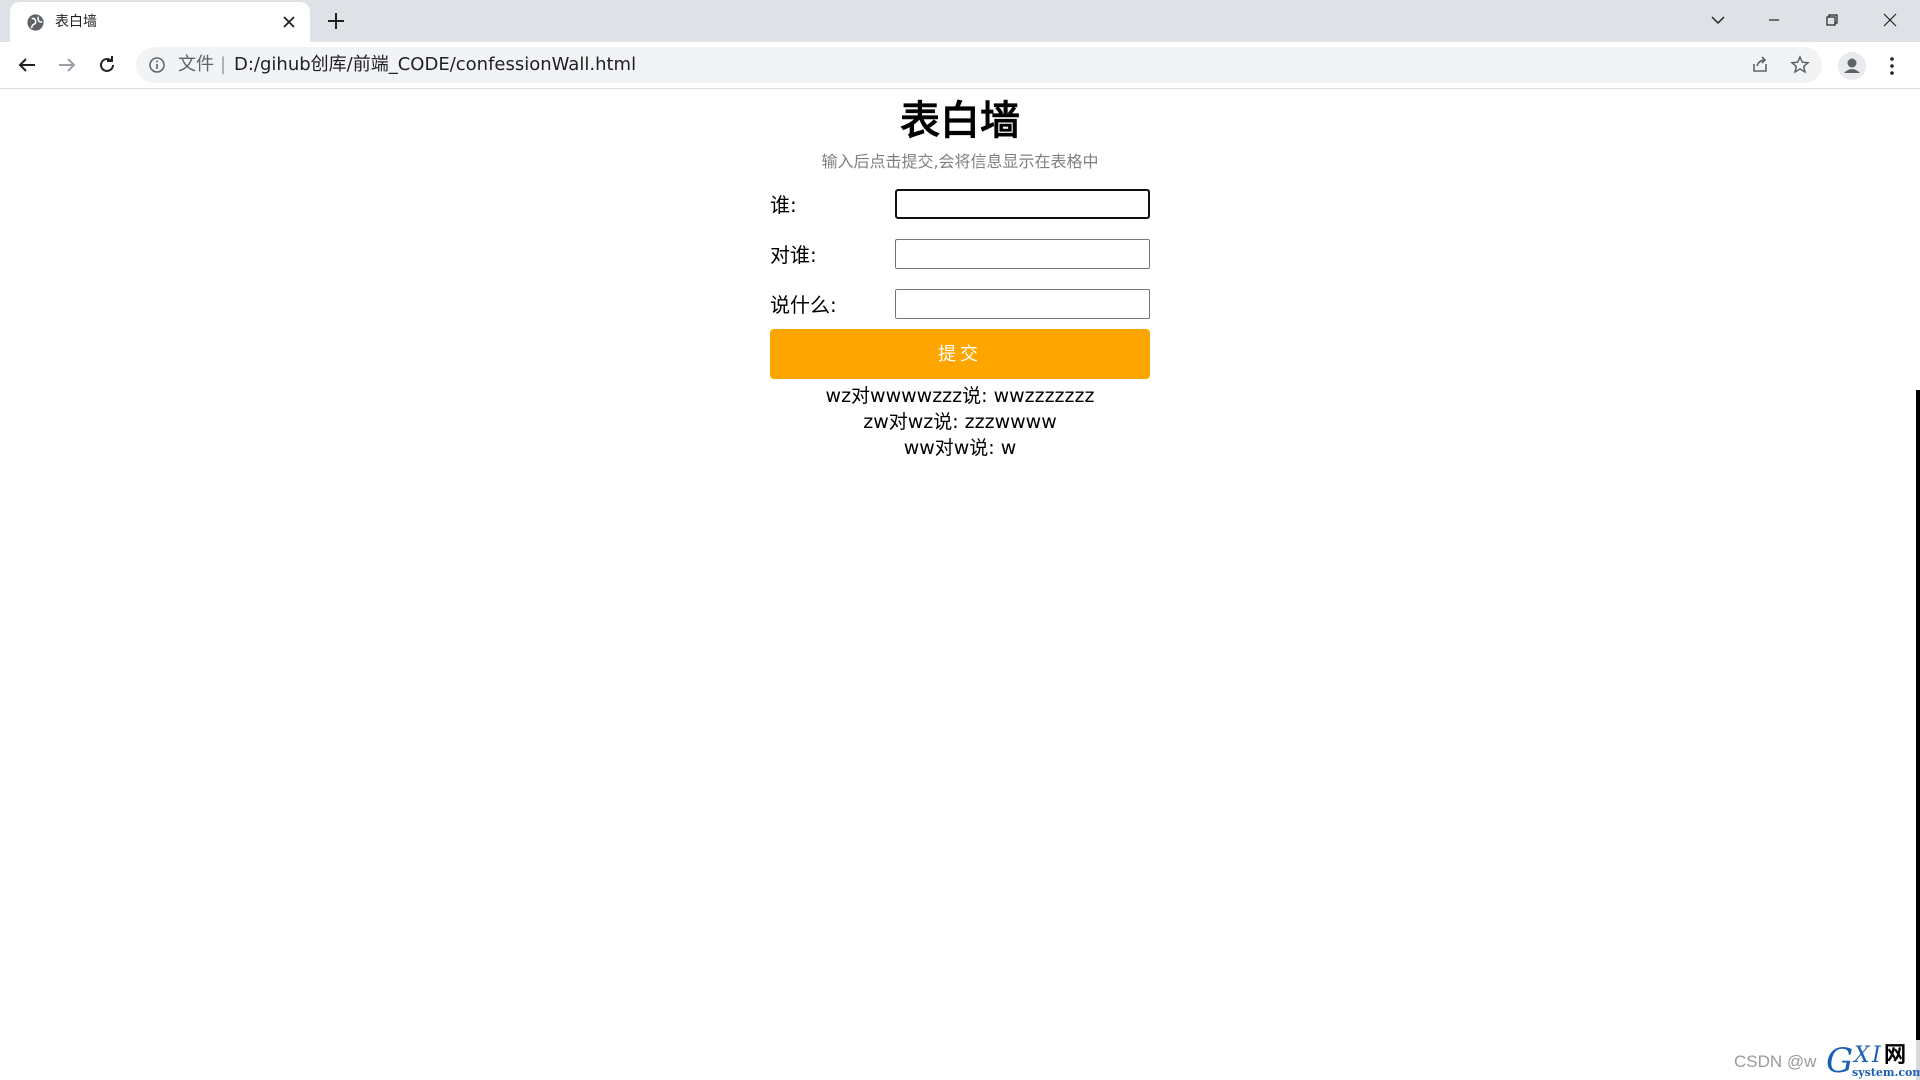 The image size is (1920, 1080). Describe the element at coordinates (160, 22) in the screenshot. I see `tab-active: 表白墙` at that location.